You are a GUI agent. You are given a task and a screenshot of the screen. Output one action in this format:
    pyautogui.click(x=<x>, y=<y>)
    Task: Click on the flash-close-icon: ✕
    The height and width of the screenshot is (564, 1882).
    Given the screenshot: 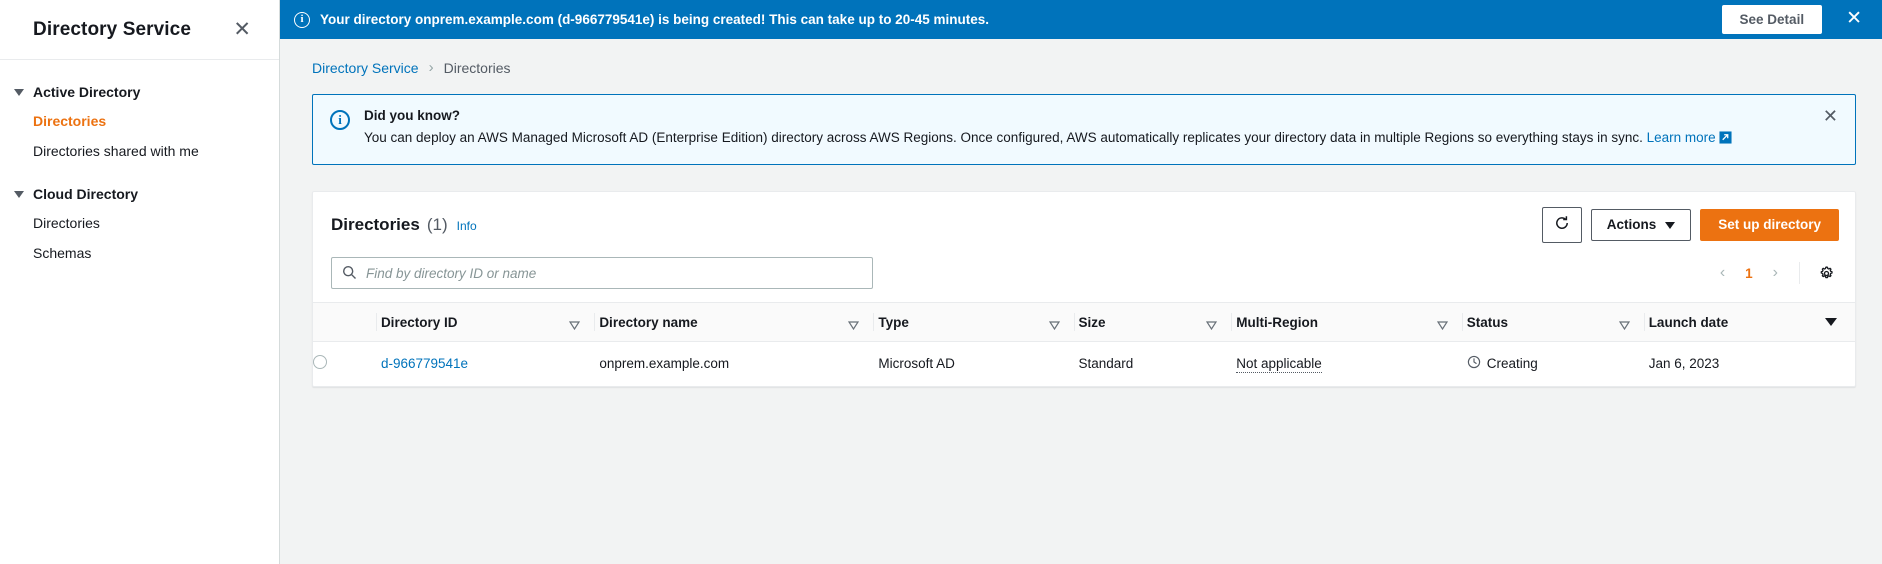 What is the action you would take?
    pyautogui.click(x=1849, y=19)
    